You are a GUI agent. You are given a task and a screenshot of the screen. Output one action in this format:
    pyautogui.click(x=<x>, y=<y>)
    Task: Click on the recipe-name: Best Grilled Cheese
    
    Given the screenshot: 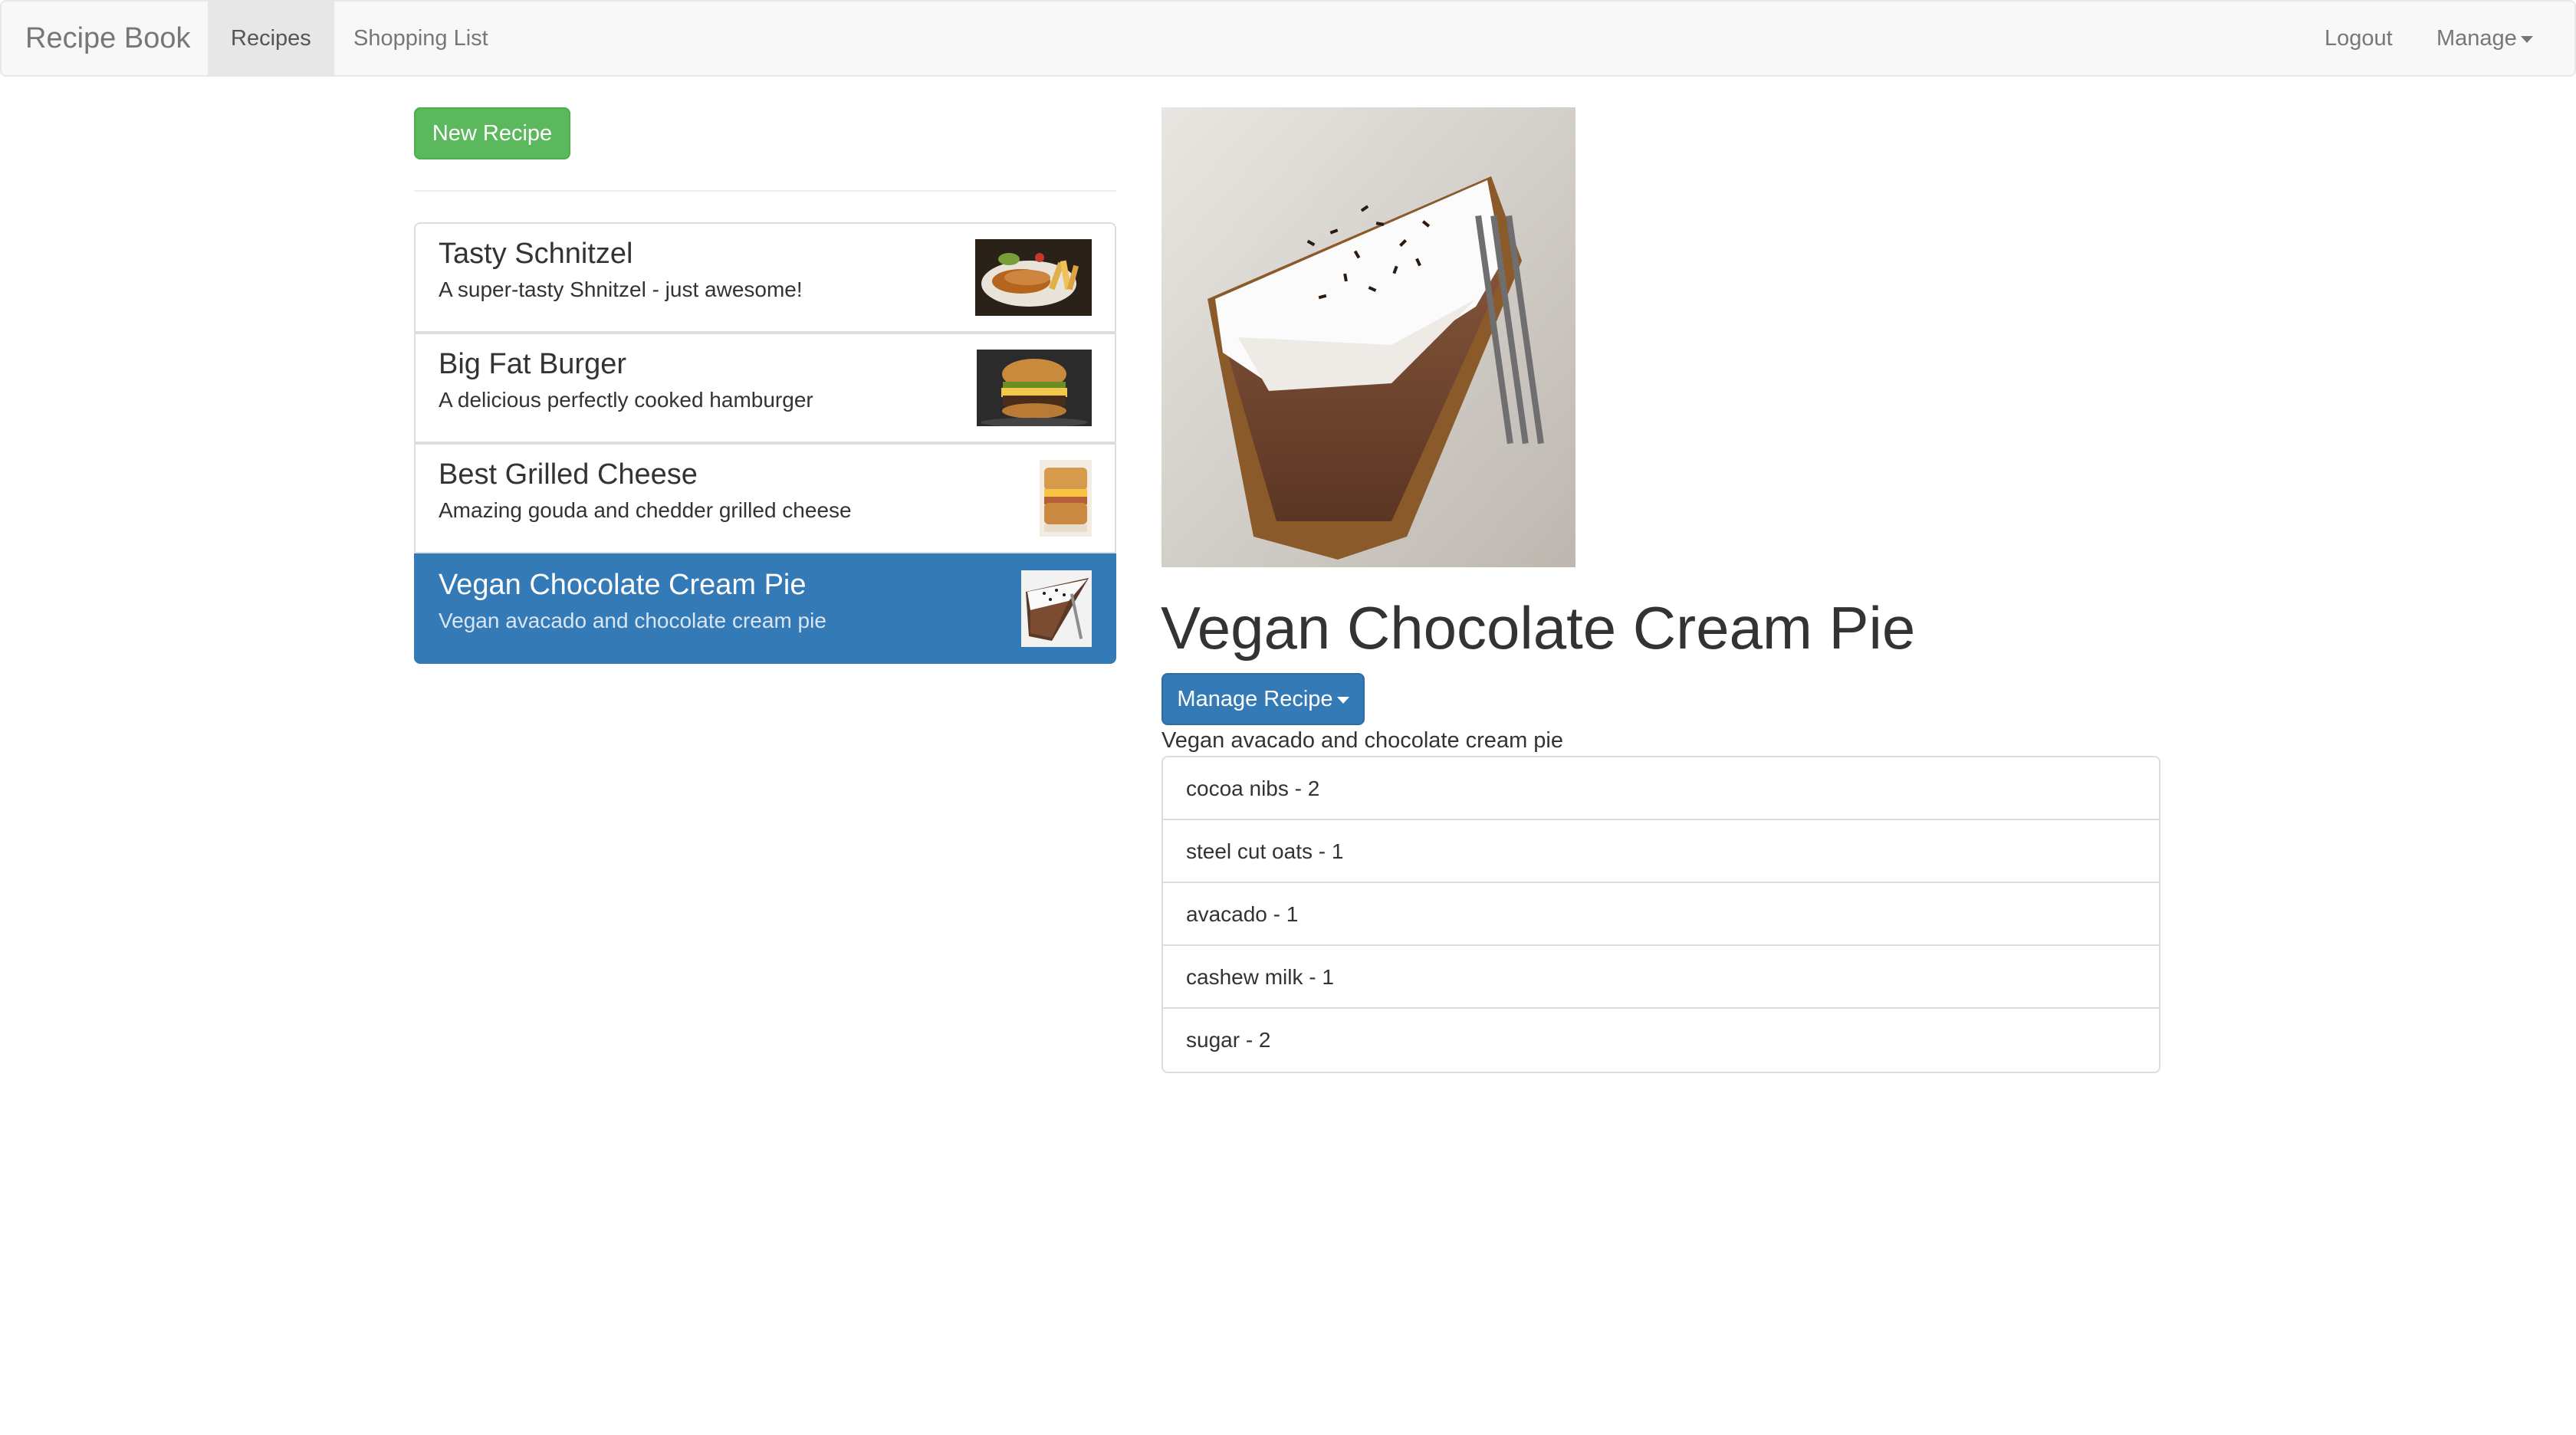 What is the action you would take?
    pyautogui.click(x=568, y=474)
    